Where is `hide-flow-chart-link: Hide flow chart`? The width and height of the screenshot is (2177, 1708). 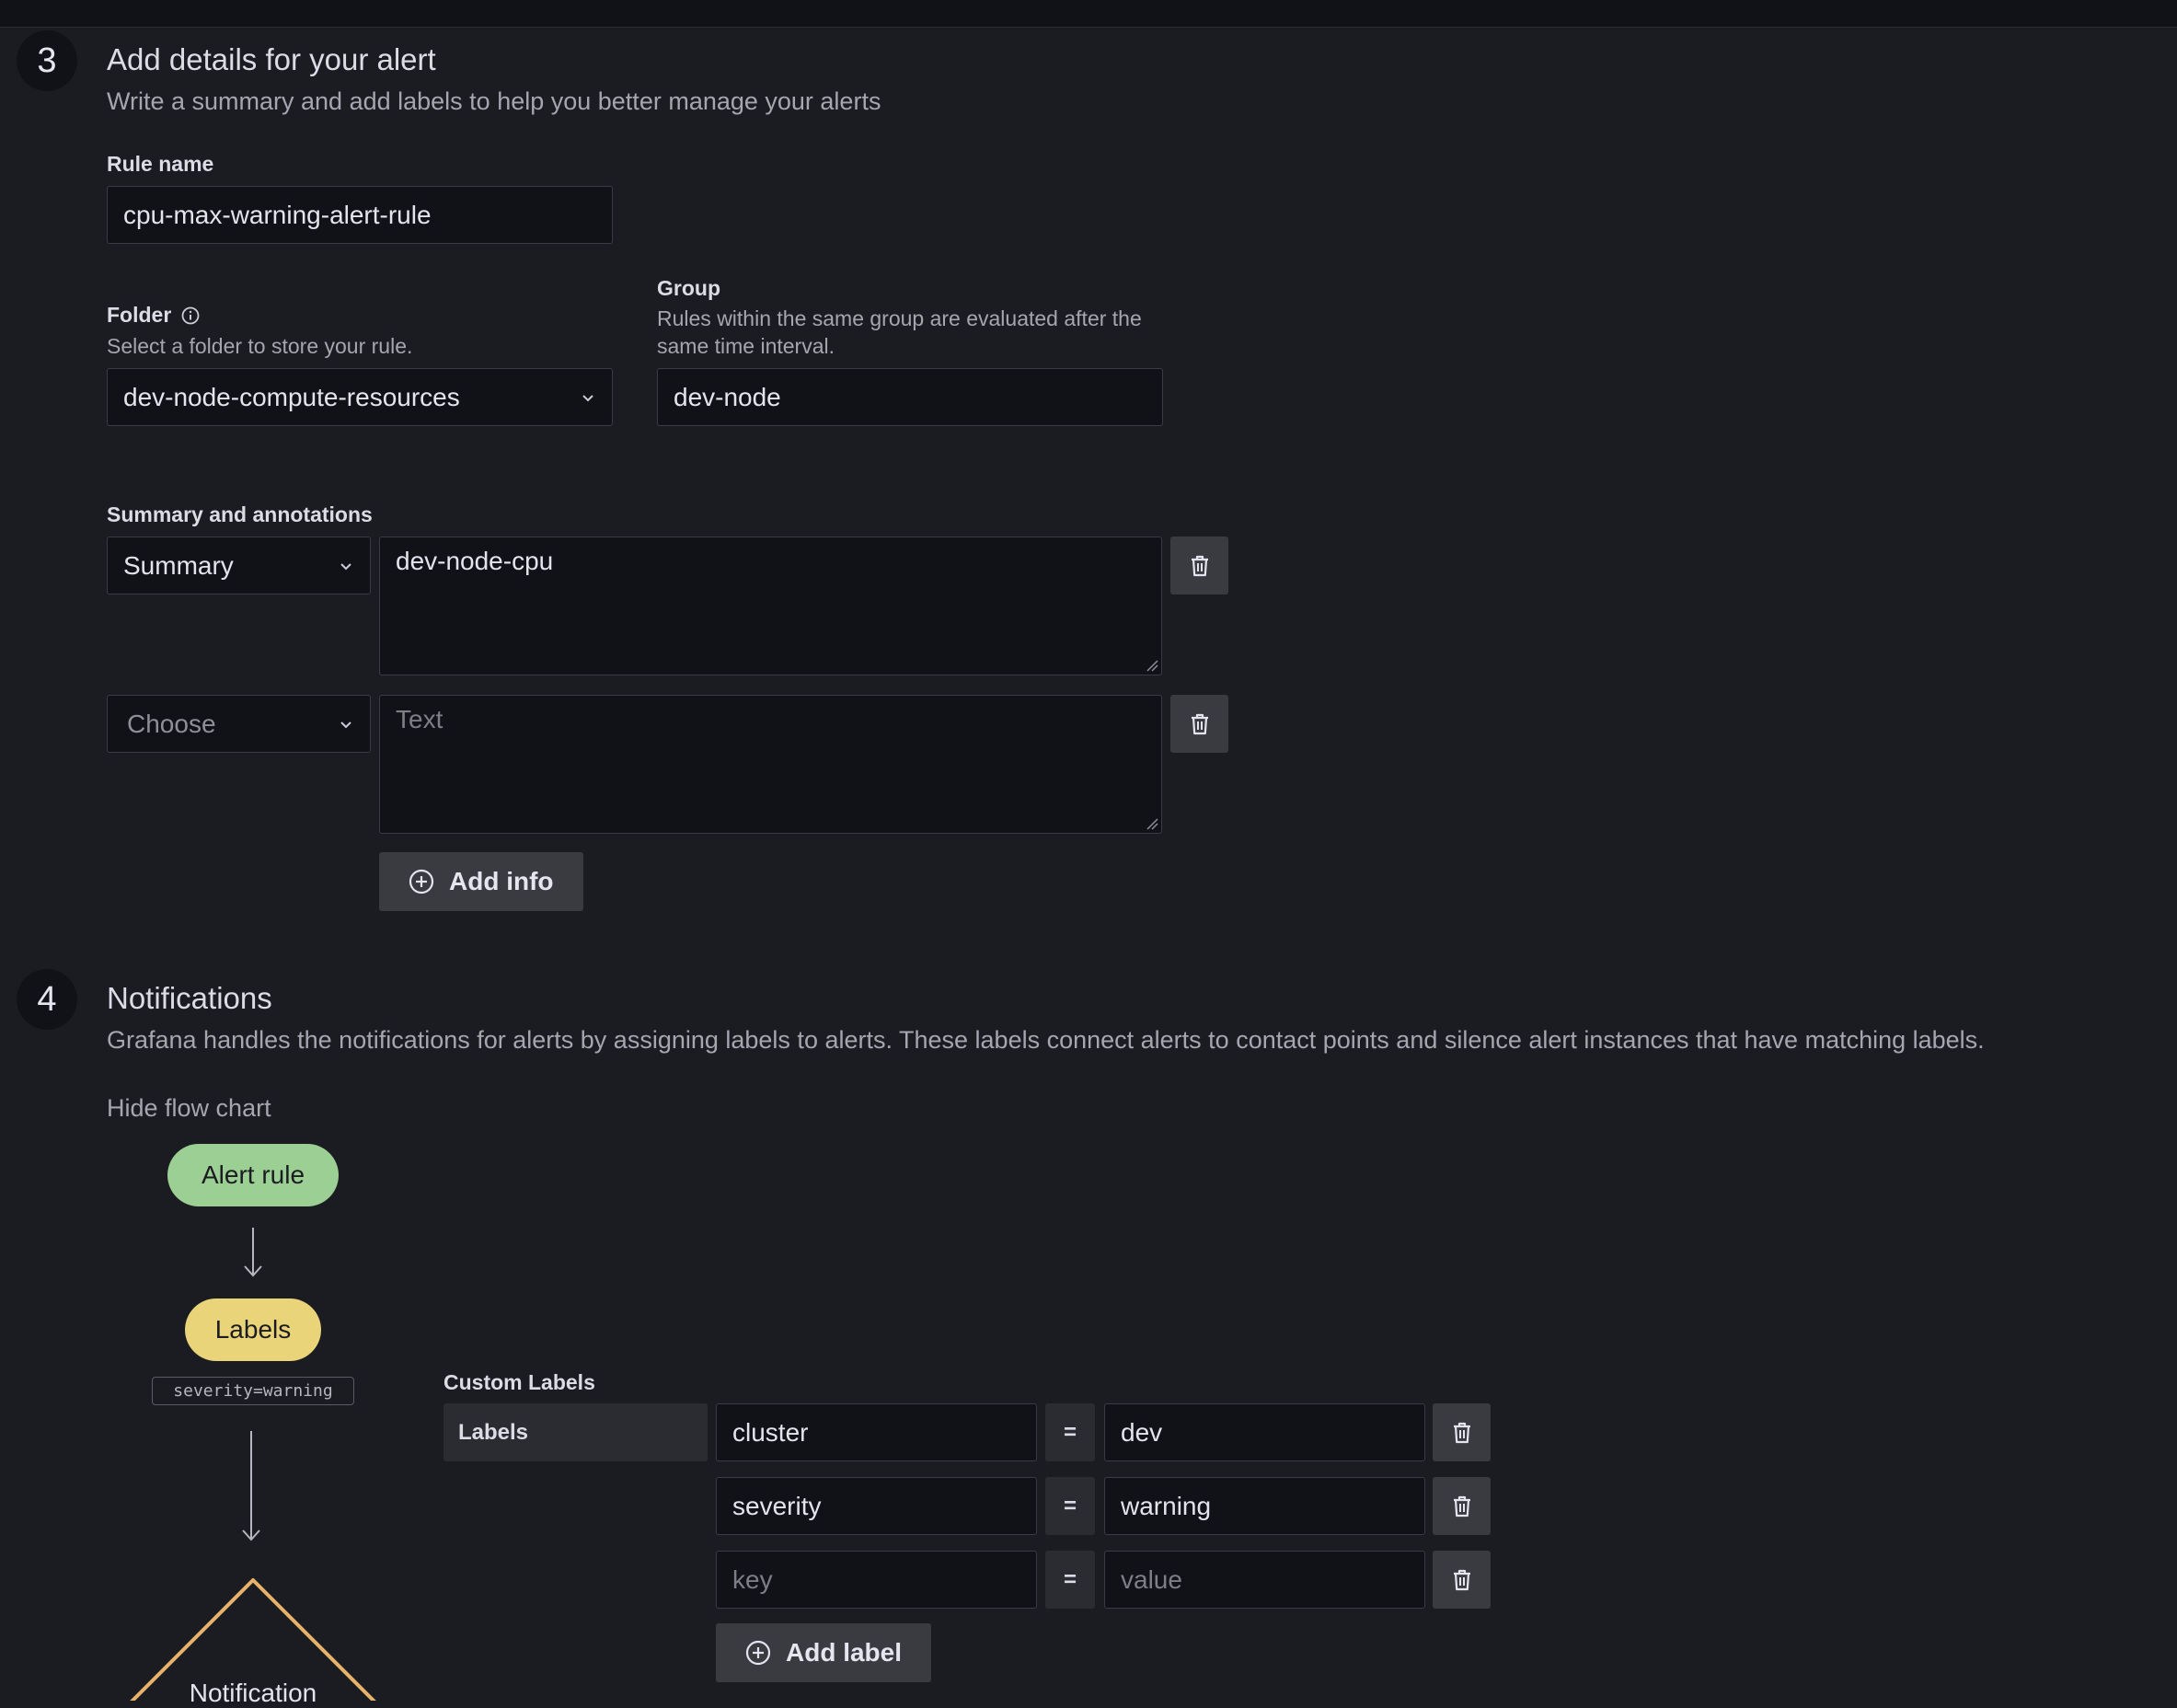
hide-flow-chart-link: Hide flow chart is located at coordinates (189, 1108).